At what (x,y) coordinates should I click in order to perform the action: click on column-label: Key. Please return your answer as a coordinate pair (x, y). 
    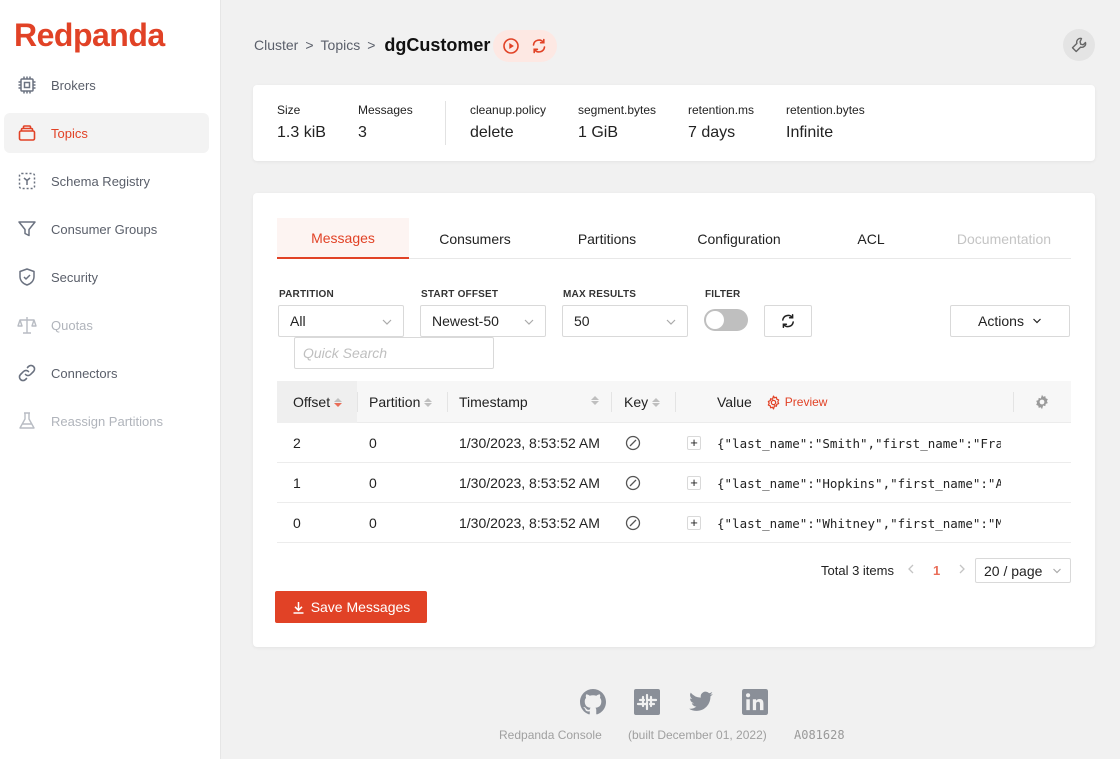
    Looking at the image, I should click on (636, 402).